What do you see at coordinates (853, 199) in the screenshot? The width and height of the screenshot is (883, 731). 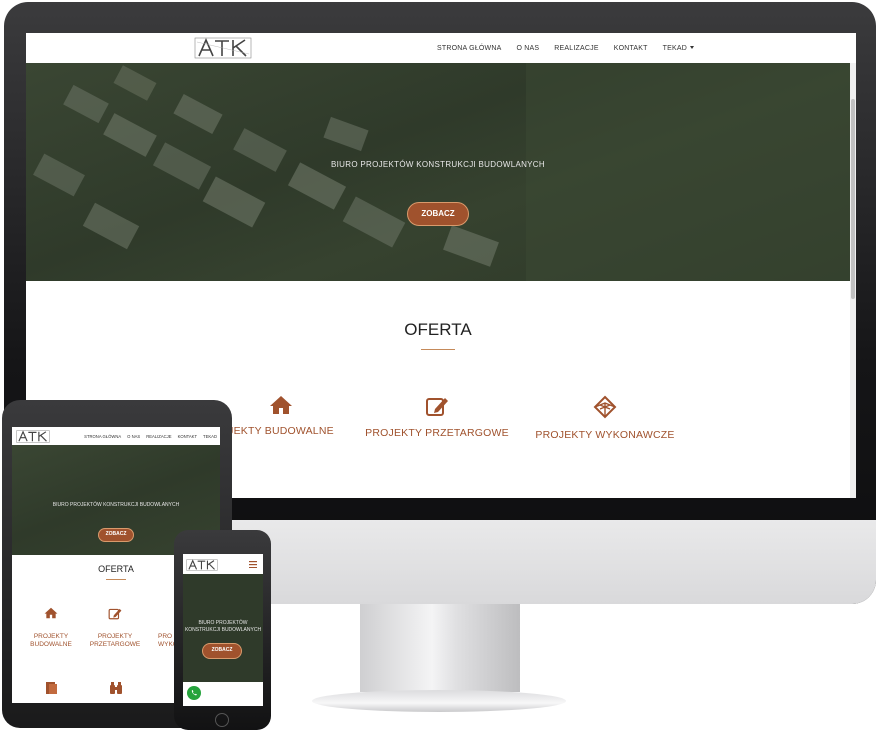 I see `scrollbar-thumb` at bounding box center [853, 199].